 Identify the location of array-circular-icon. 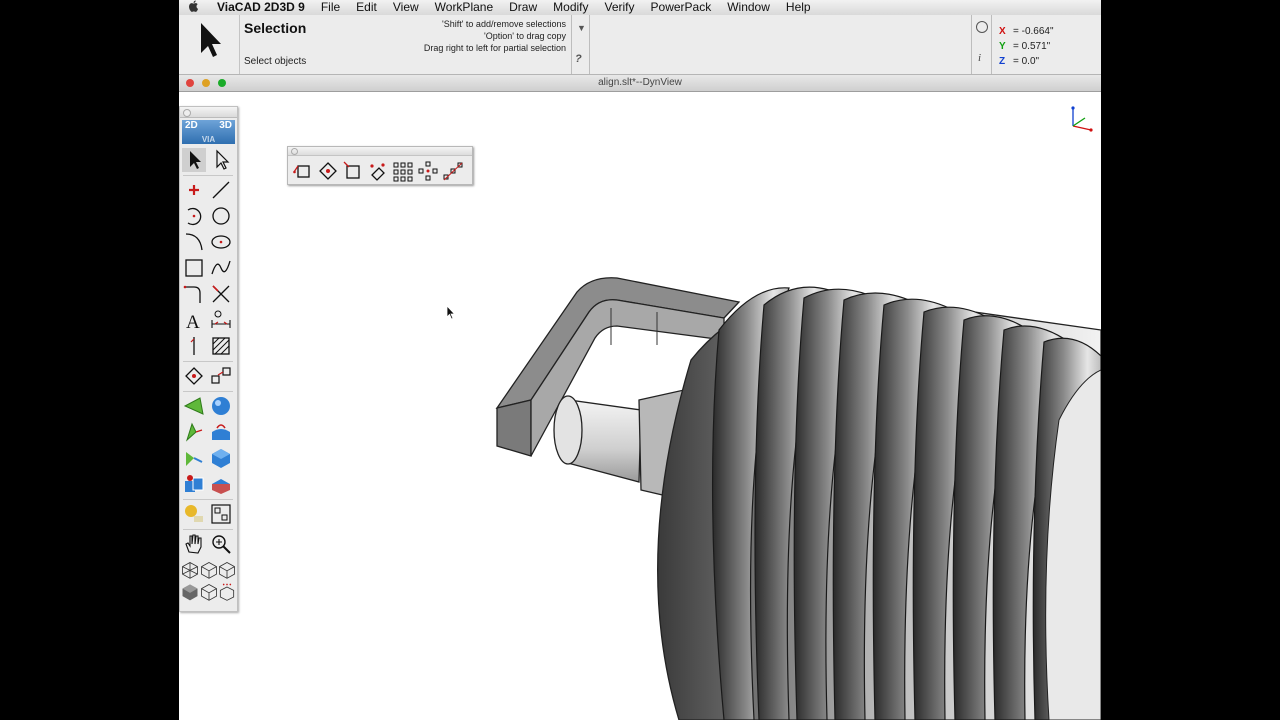
(428, 171).